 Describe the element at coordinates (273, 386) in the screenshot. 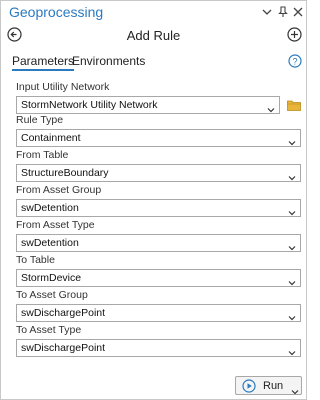

I see `run-label: Run` at that location.